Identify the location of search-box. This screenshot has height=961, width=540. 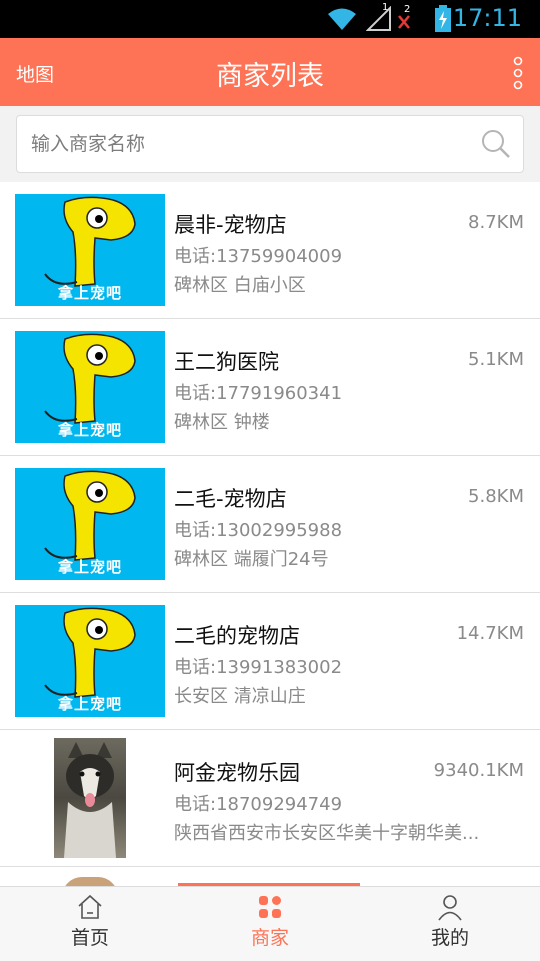
(270, 144).